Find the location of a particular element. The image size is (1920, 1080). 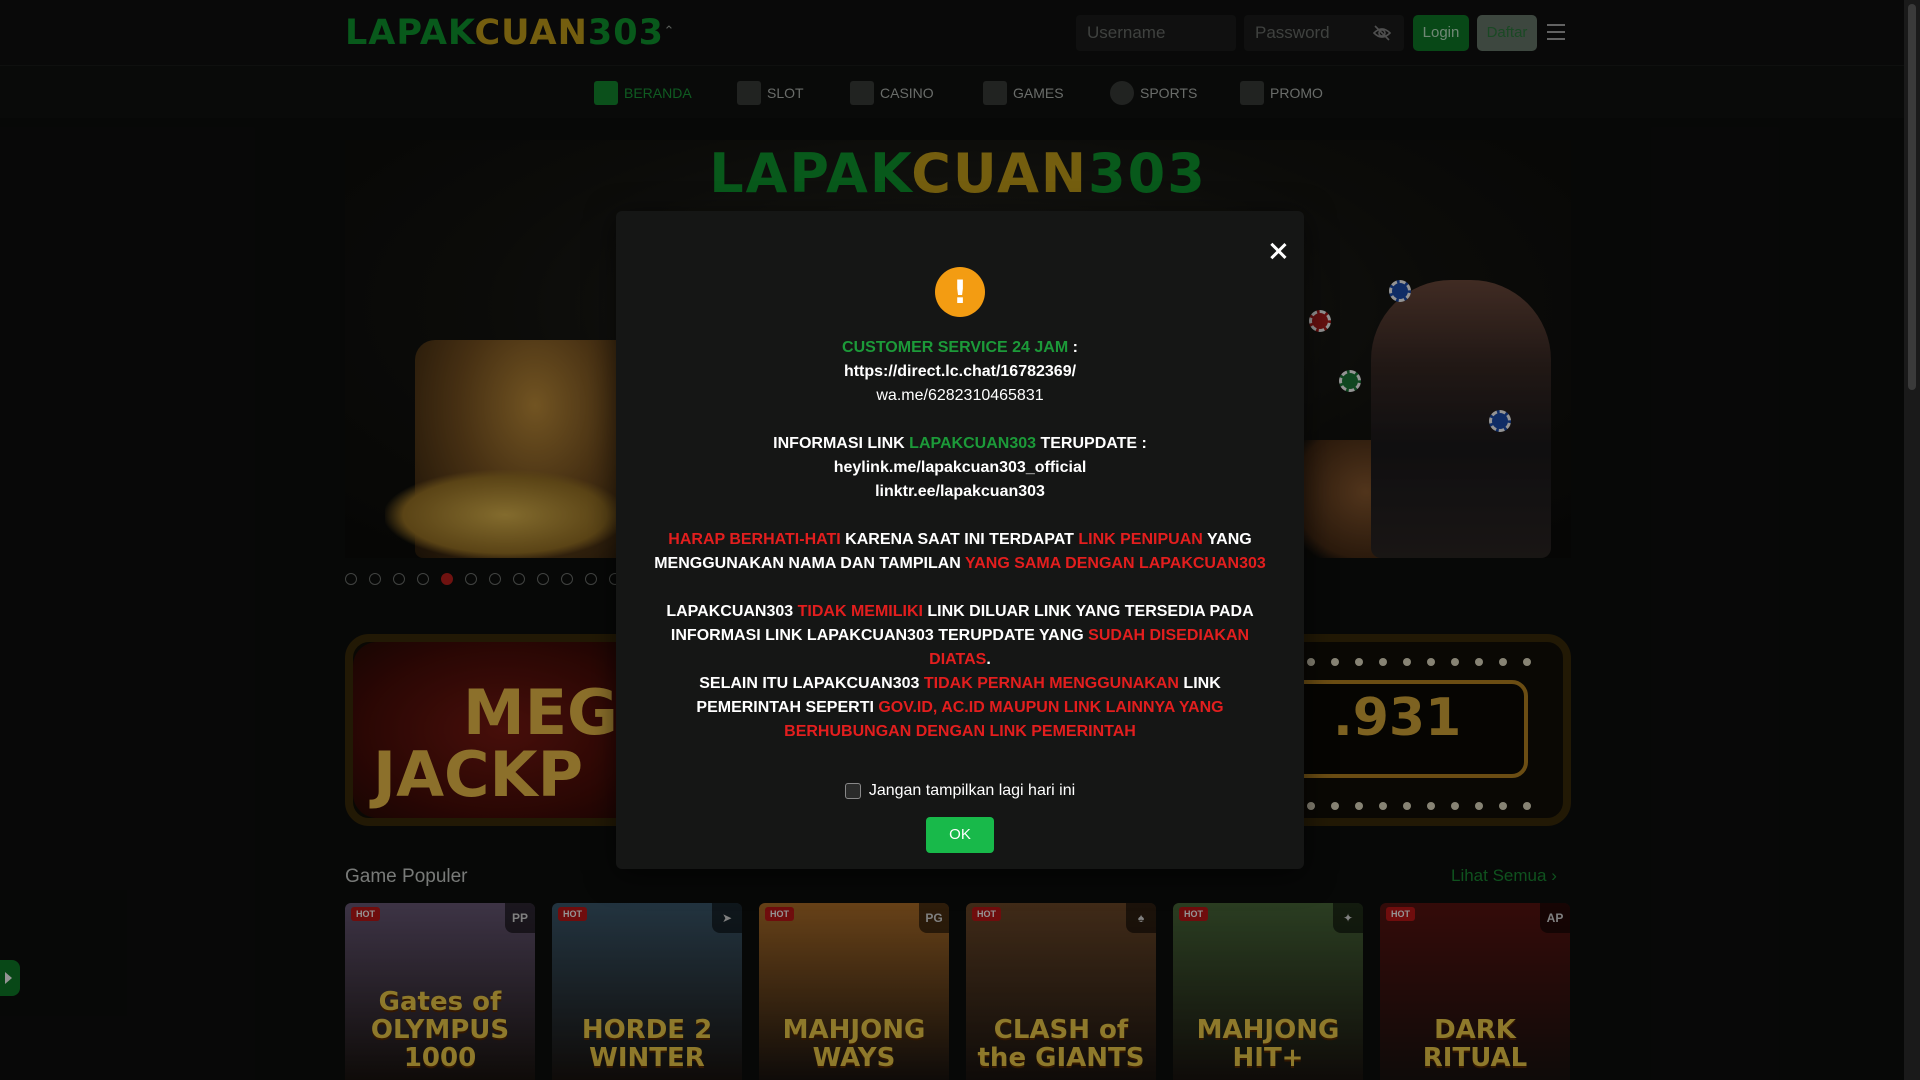

dont-show-checkbox is located at coordinates (852, 791).